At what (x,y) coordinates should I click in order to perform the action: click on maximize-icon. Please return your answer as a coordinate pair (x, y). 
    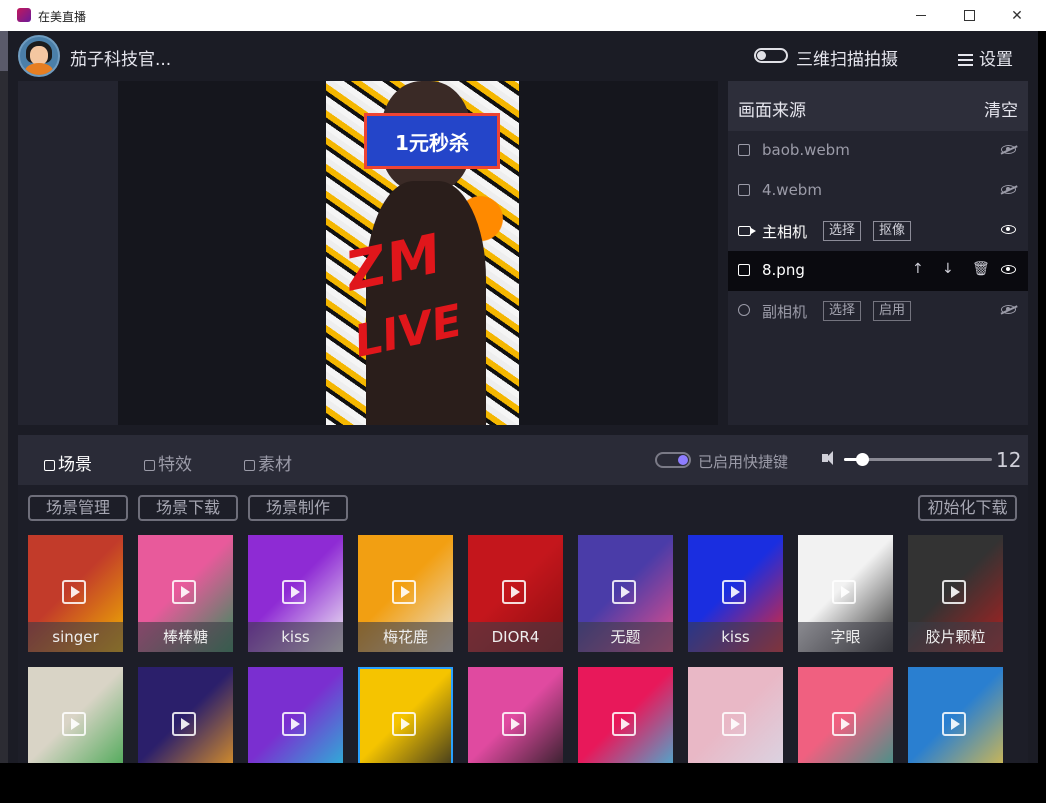
    Looking at the image, I should click on (969, 15).